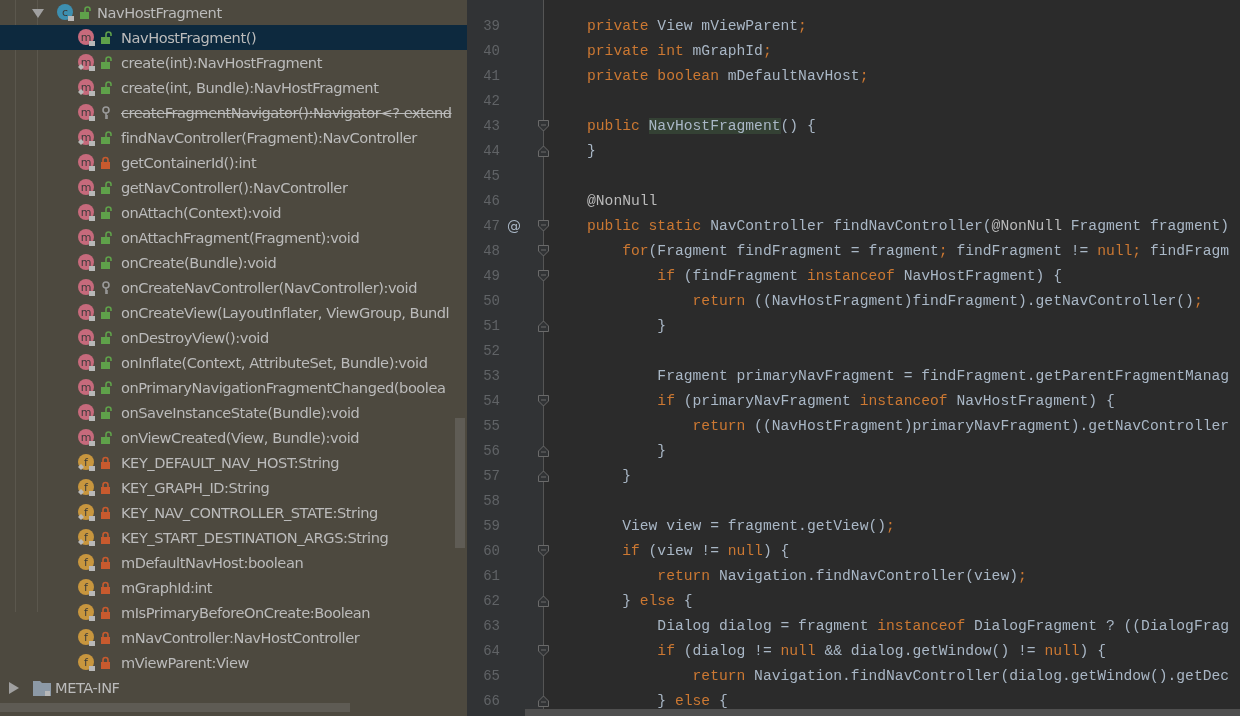  Describe the element at coordinates (221, 62) in the screenshot. I see `tree-item-label: create(int):NavHostFragment` at that location.